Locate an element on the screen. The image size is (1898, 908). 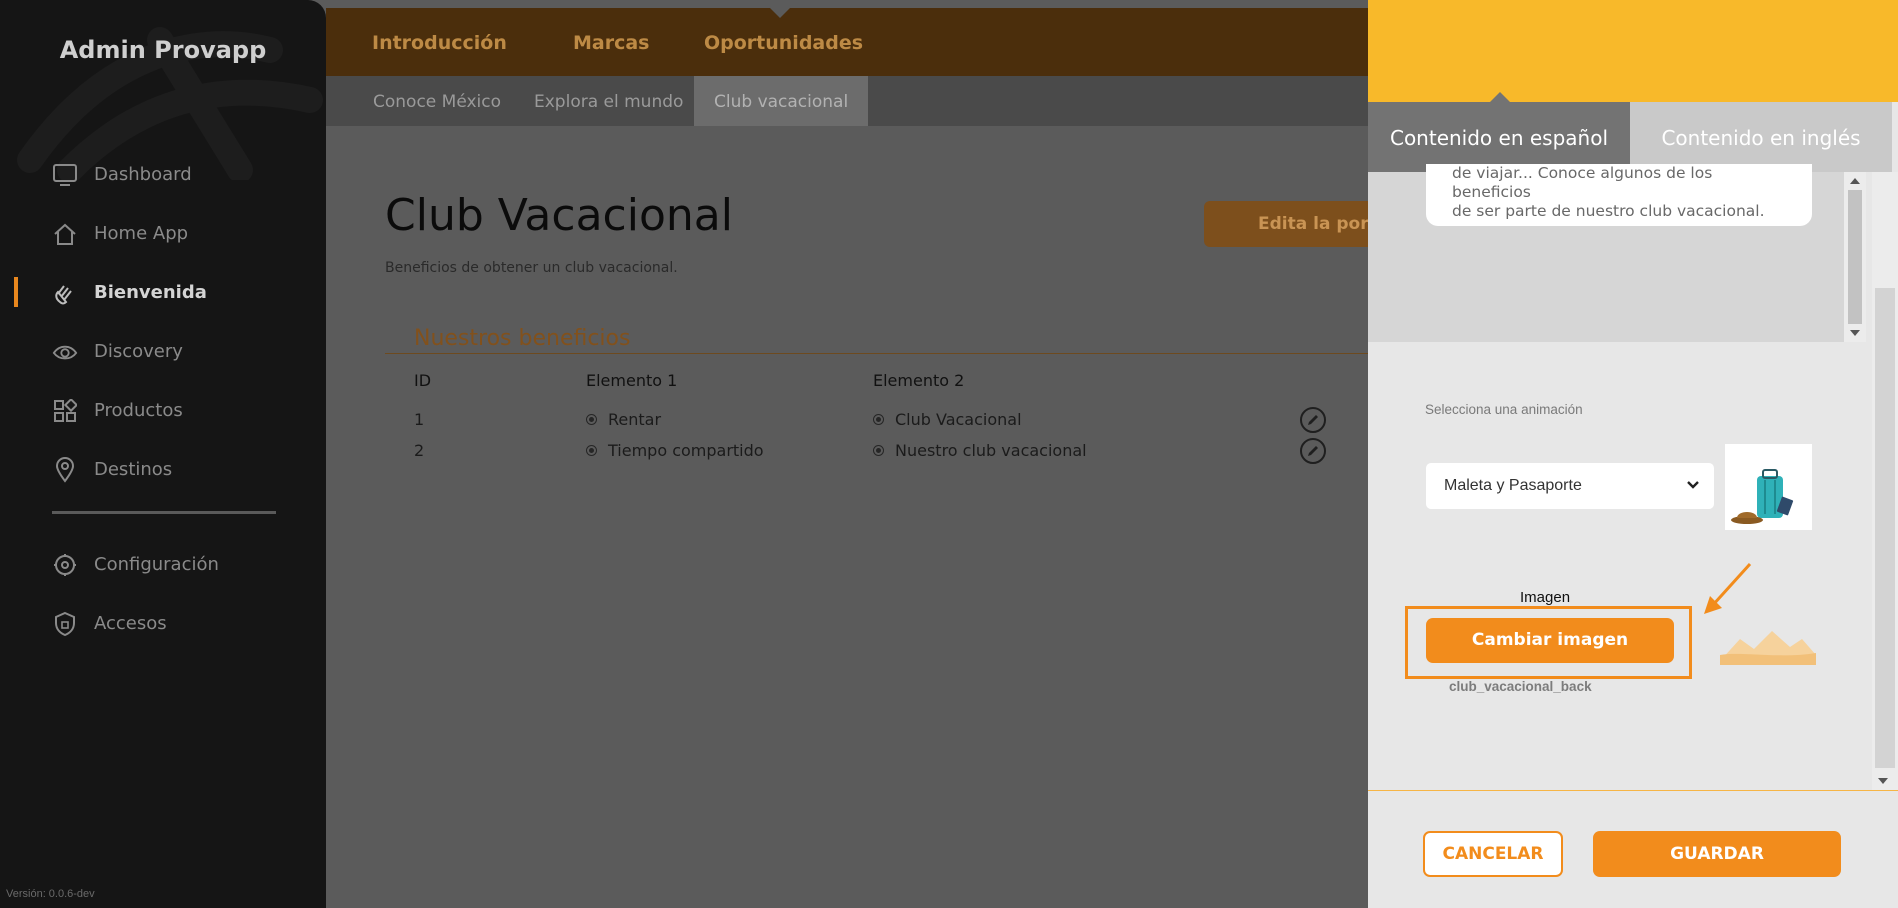
cell-text: Rentar is located at coordinates (635, 419).